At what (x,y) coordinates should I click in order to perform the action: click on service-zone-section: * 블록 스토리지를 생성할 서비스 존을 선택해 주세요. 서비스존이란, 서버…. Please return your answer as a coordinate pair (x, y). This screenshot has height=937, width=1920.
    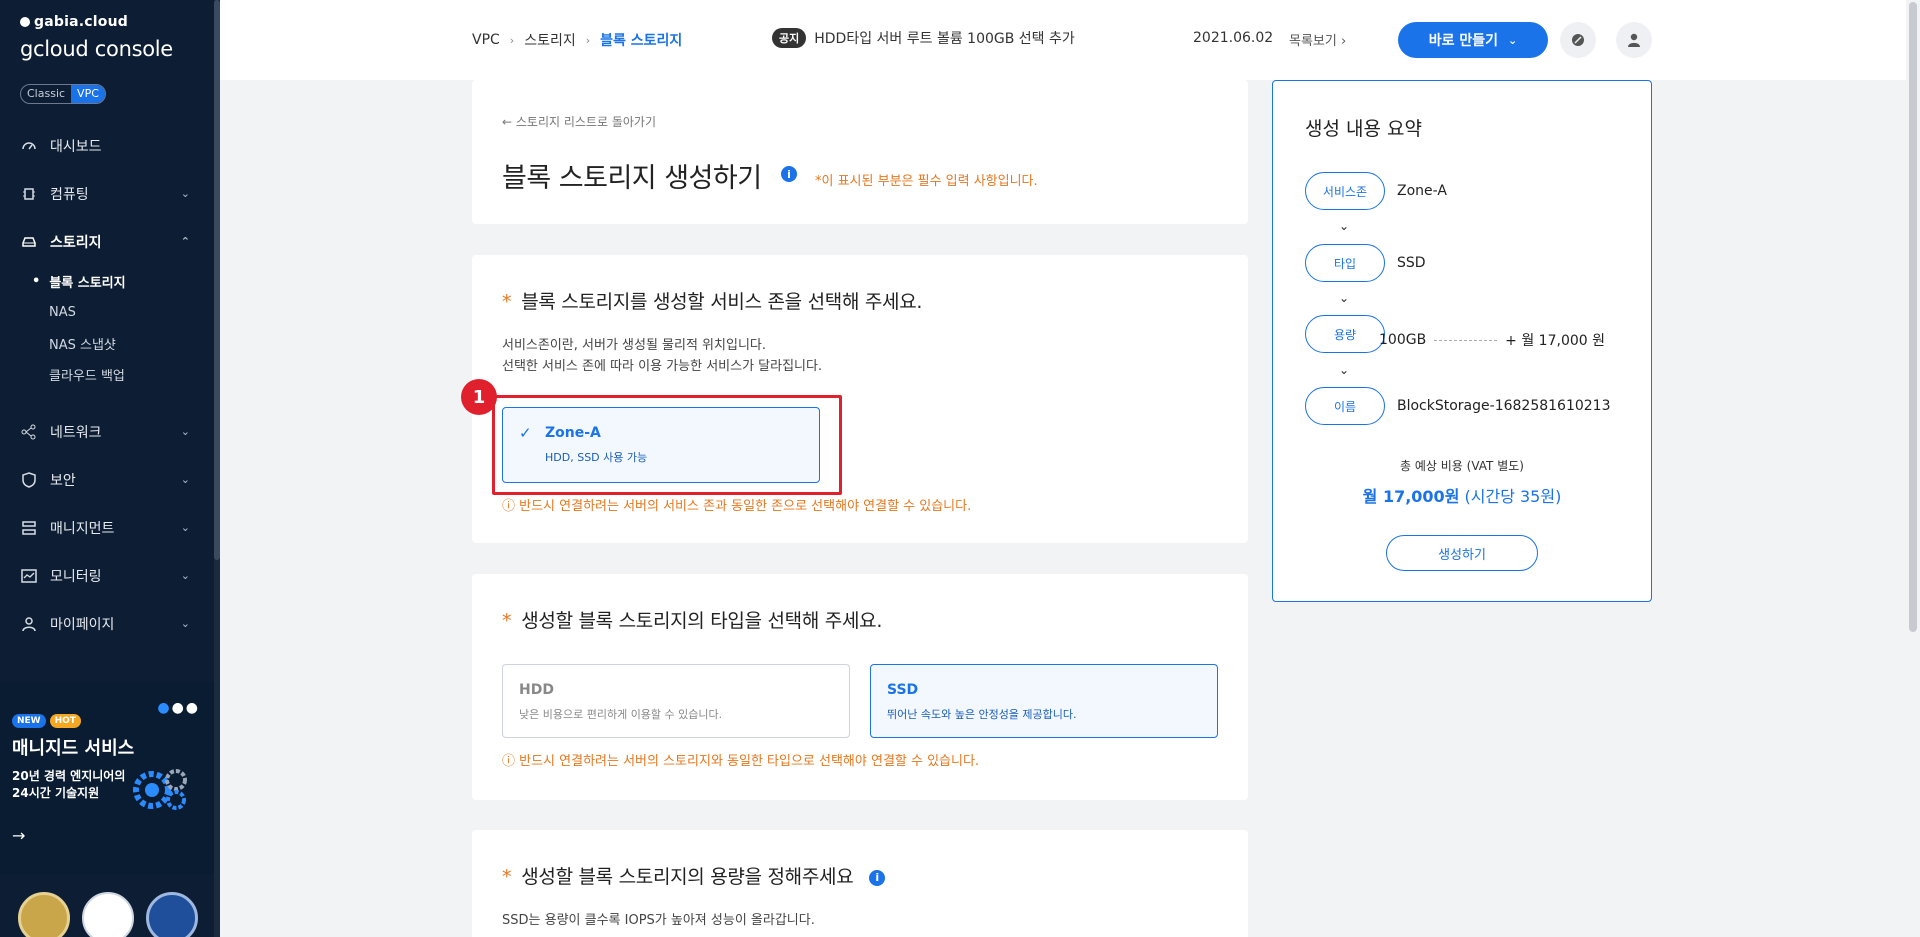
    Looking at the image, I should click on (854, 399).